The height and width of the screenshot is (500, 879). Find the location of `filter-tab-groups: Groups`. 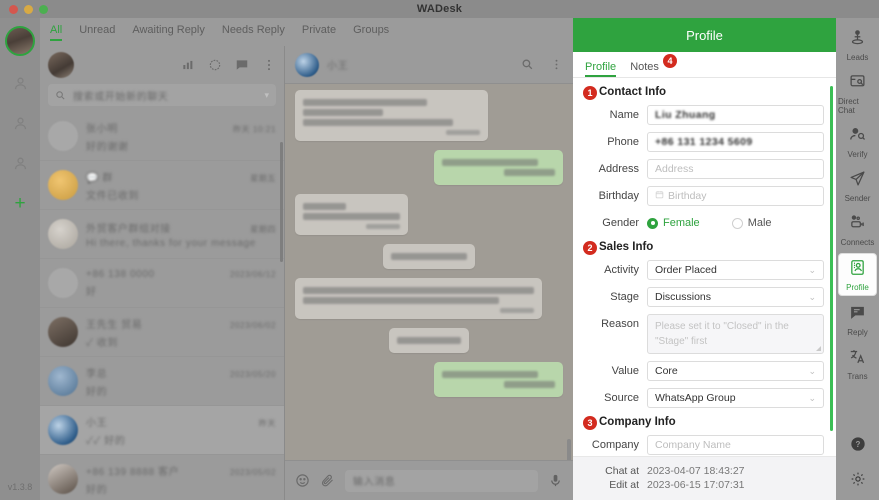

filter-tab-groups: Groups is located at coordinates (371, 32).